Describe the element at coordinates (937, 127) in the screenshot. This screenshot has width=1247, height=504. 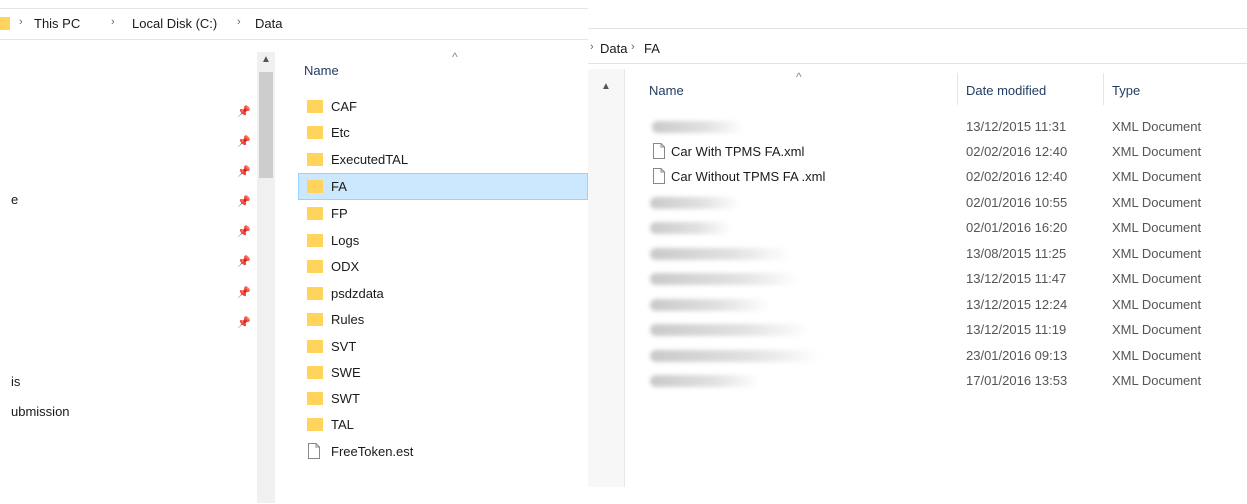
I see `table-row: 13/12/2015 11:31 XML Document` at that location.